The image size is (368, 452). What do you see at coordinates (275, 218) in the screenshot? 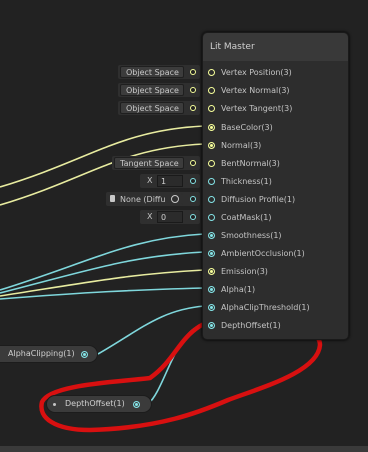
I see `port-coatmask: CoatMask(1)` at bounding box center [275, 218].